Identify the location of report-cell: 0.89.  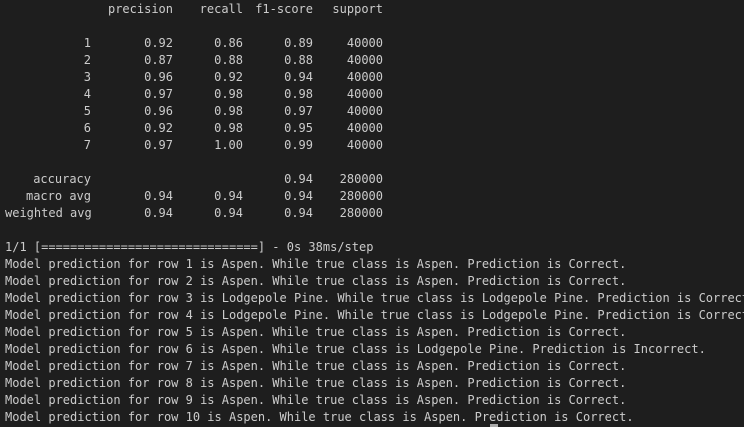
(298, 43).